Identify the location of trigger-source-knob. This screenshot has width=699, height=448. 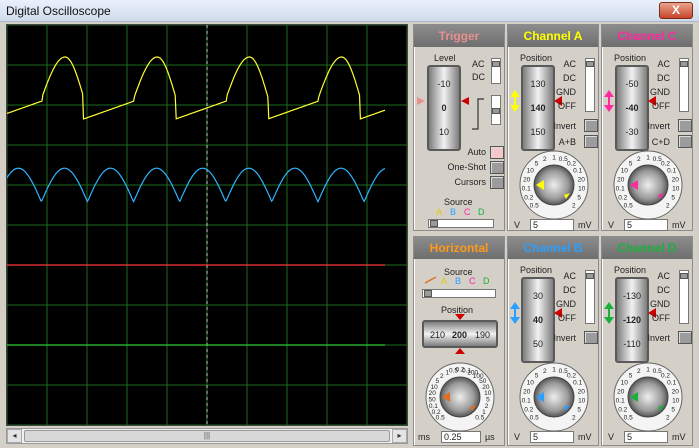
(434, 223).